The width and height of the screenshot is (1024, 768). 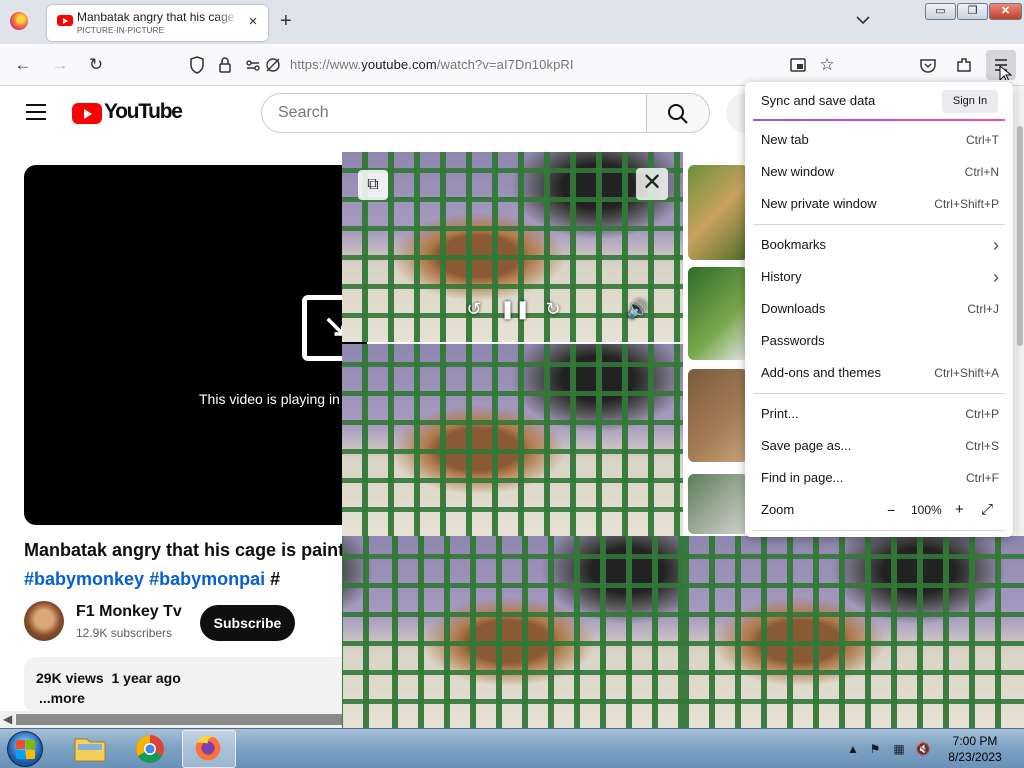 What do you see at coordinates (880, 140) in the screenshot?
I see `menu-item-new-tab: New tab Ctrl+T` at bounding box center [880, 140].